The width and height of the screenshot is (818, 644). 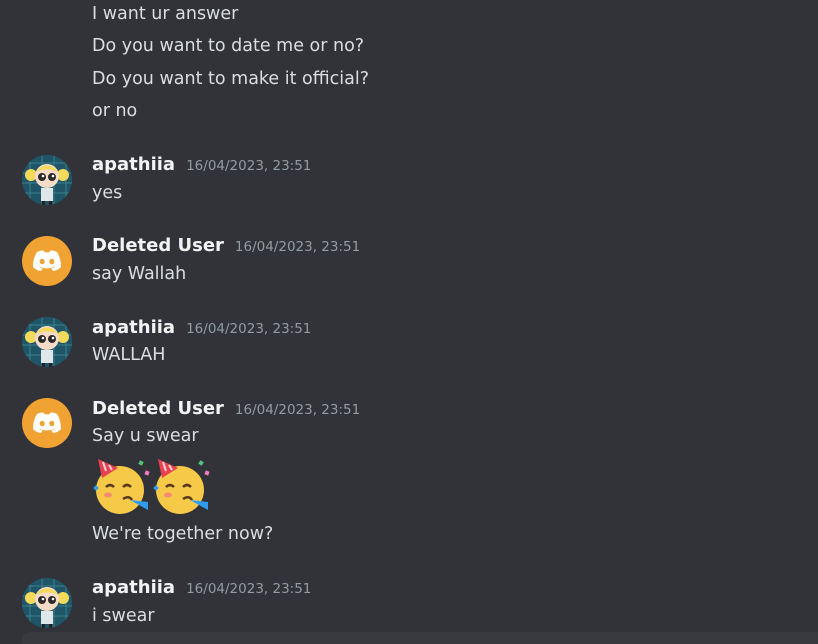 What do you see at coordinates (420, 638) in the screenshot?
I see `message-input-bar` at bounding box center [420, 638].